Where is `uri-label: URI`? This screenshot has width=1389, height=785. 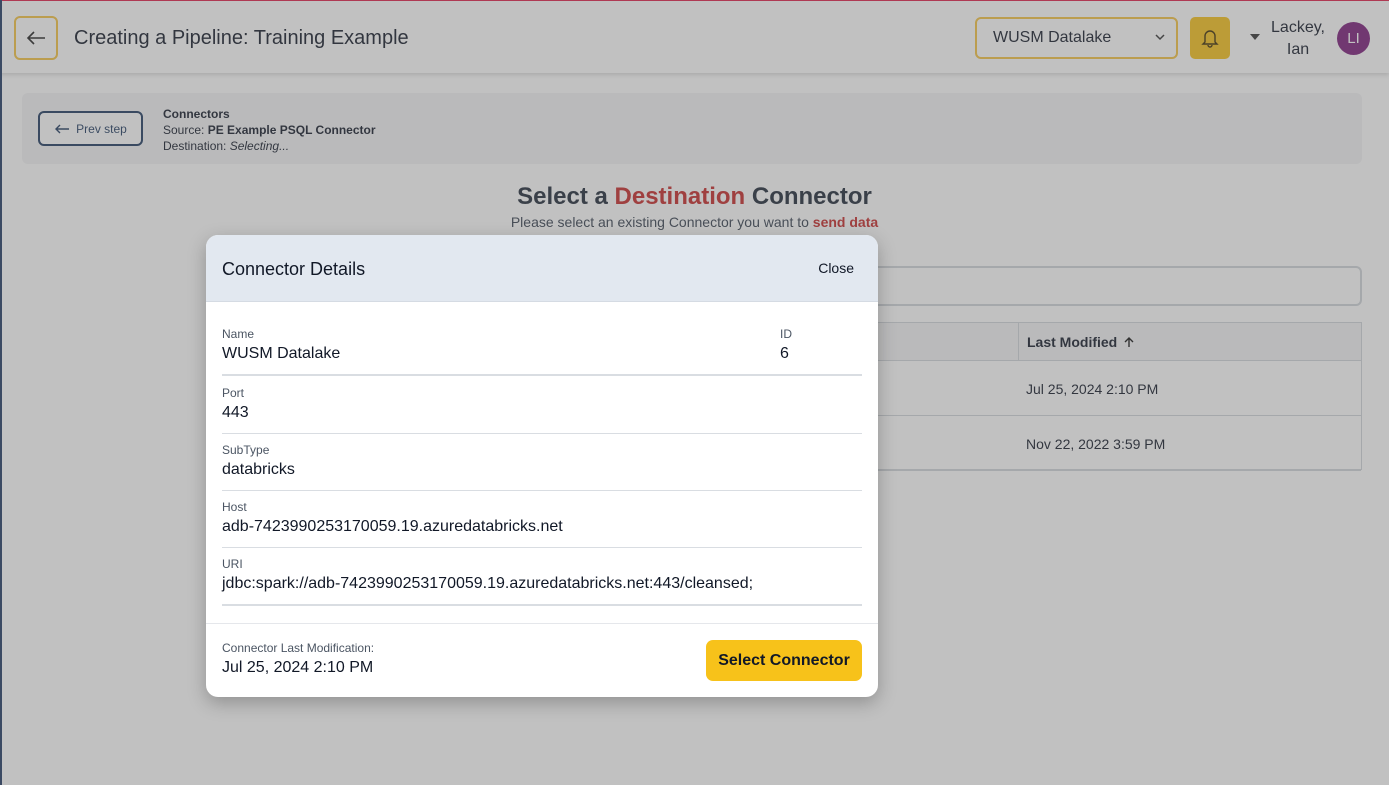
uri-label: URI is located at coordinates (232, 564).